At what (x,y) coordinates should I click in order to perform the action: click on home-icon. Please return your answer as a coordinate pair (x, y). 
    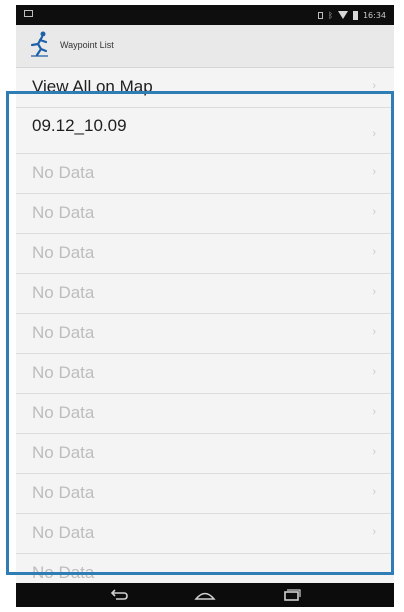
    Looking at the image, I should click on (205, 595).